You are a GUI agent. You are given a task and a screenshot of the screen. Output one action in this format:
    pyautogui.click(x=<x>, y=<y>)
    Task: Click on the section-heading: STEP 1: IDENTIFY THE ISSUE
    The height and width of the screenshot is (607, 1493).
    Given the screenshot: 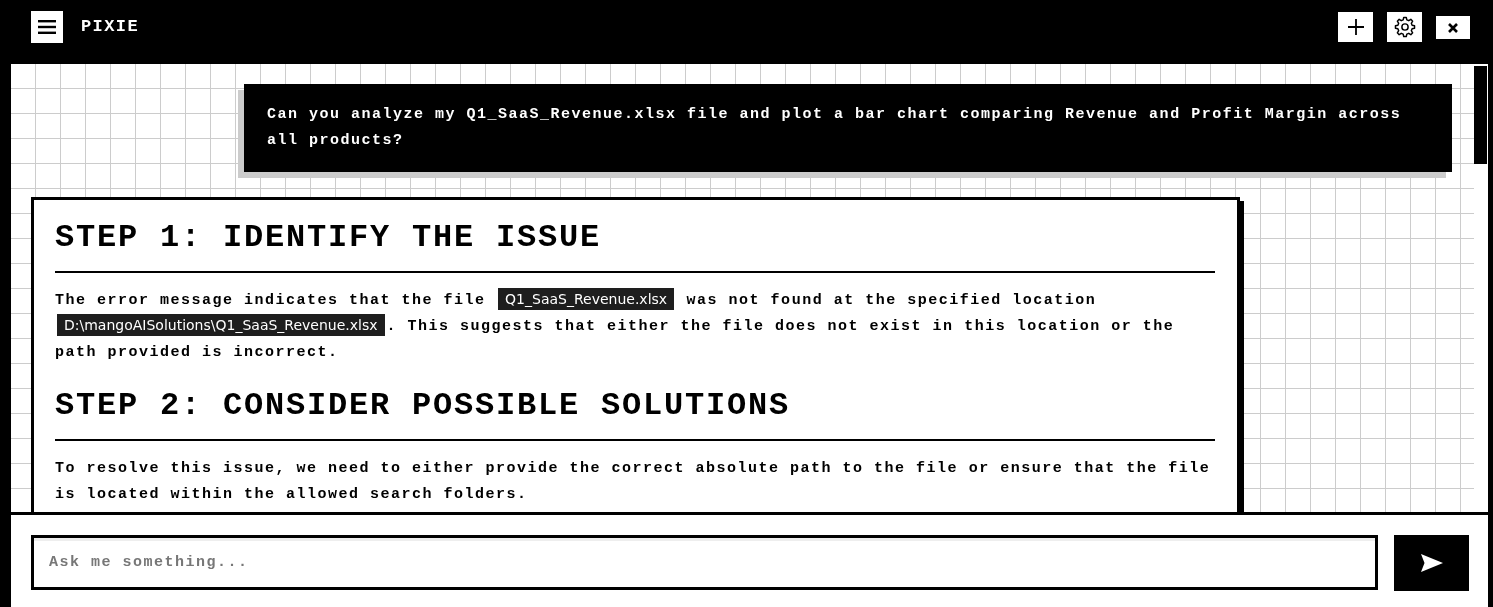 What is the action you would take?
    pyautogui.click(x=329, y=238)
    